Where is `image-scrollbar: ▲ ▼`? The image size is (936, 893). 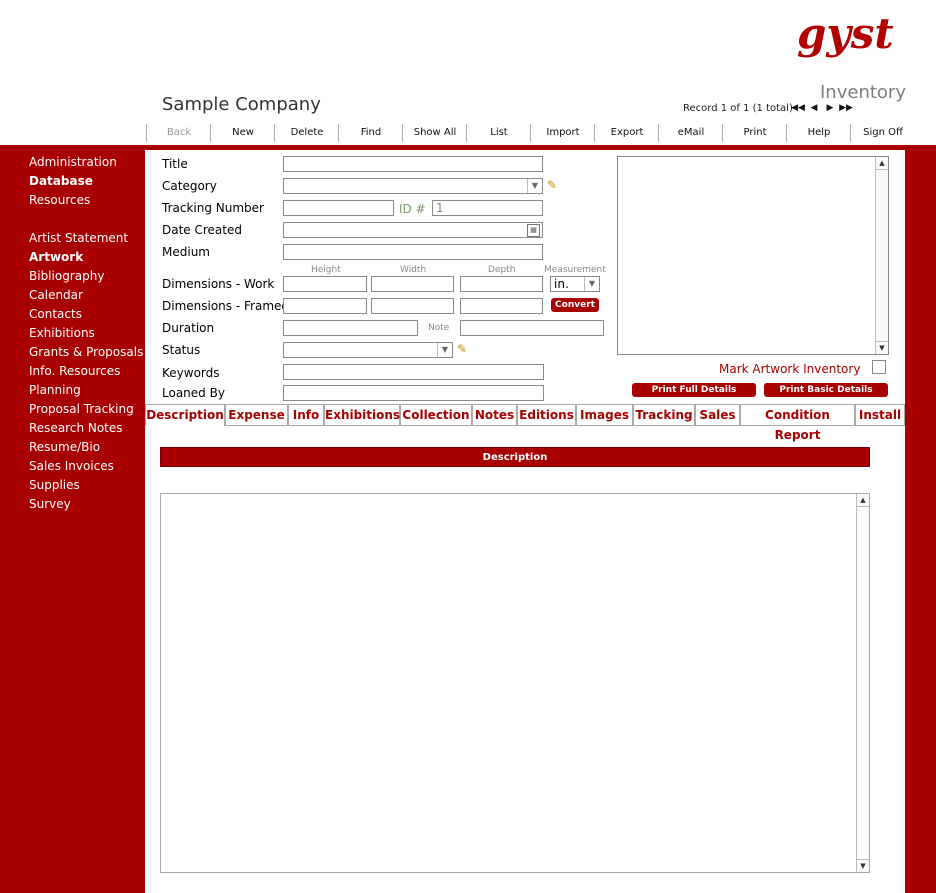
image-scrollbar: ▲ ▼ is located at coordinates (881, 255).